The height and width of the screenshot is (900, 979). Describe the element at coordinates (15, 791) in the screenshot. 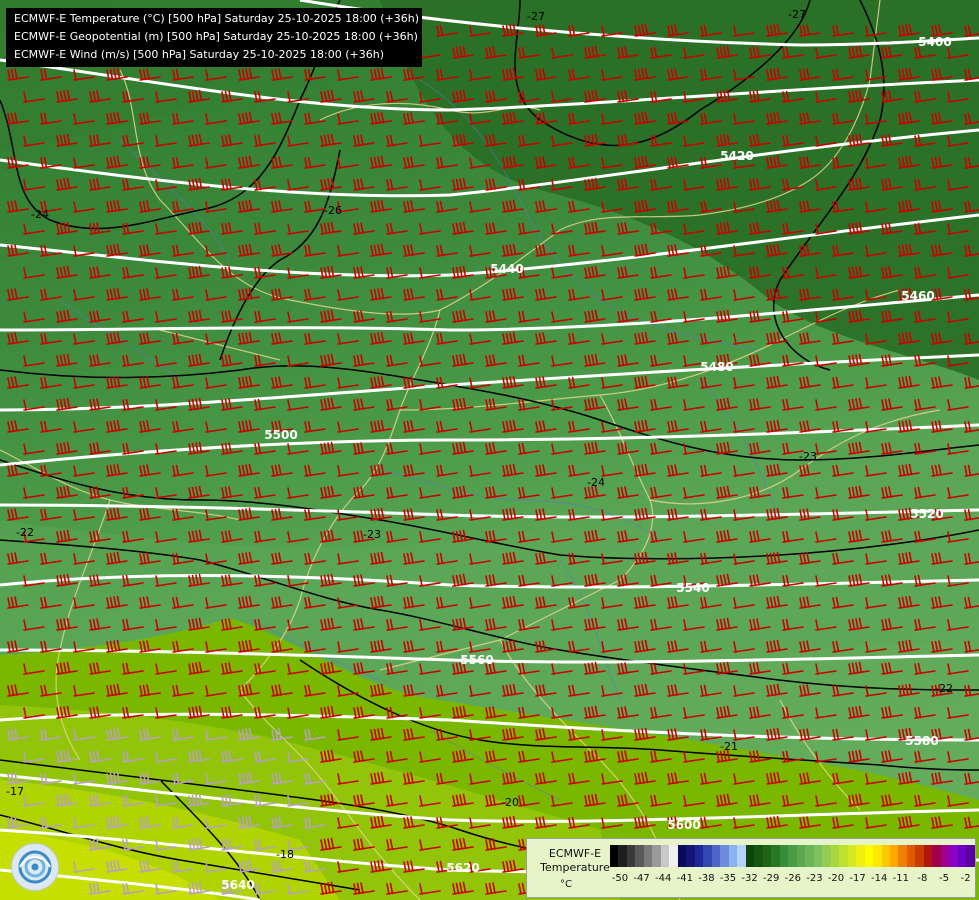

I see `temperature-label: -17` at that location.